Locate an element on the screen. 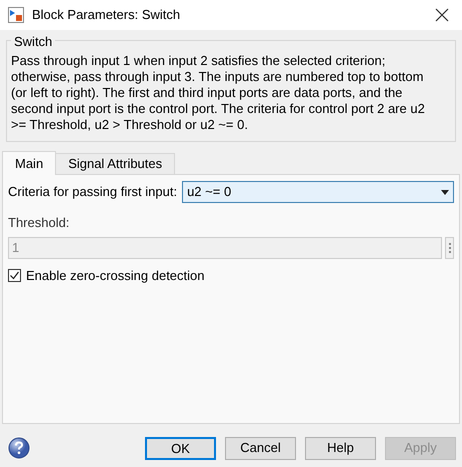 This screenshot has width=462, height=467. checkbox is located at coordinates (14, 275).